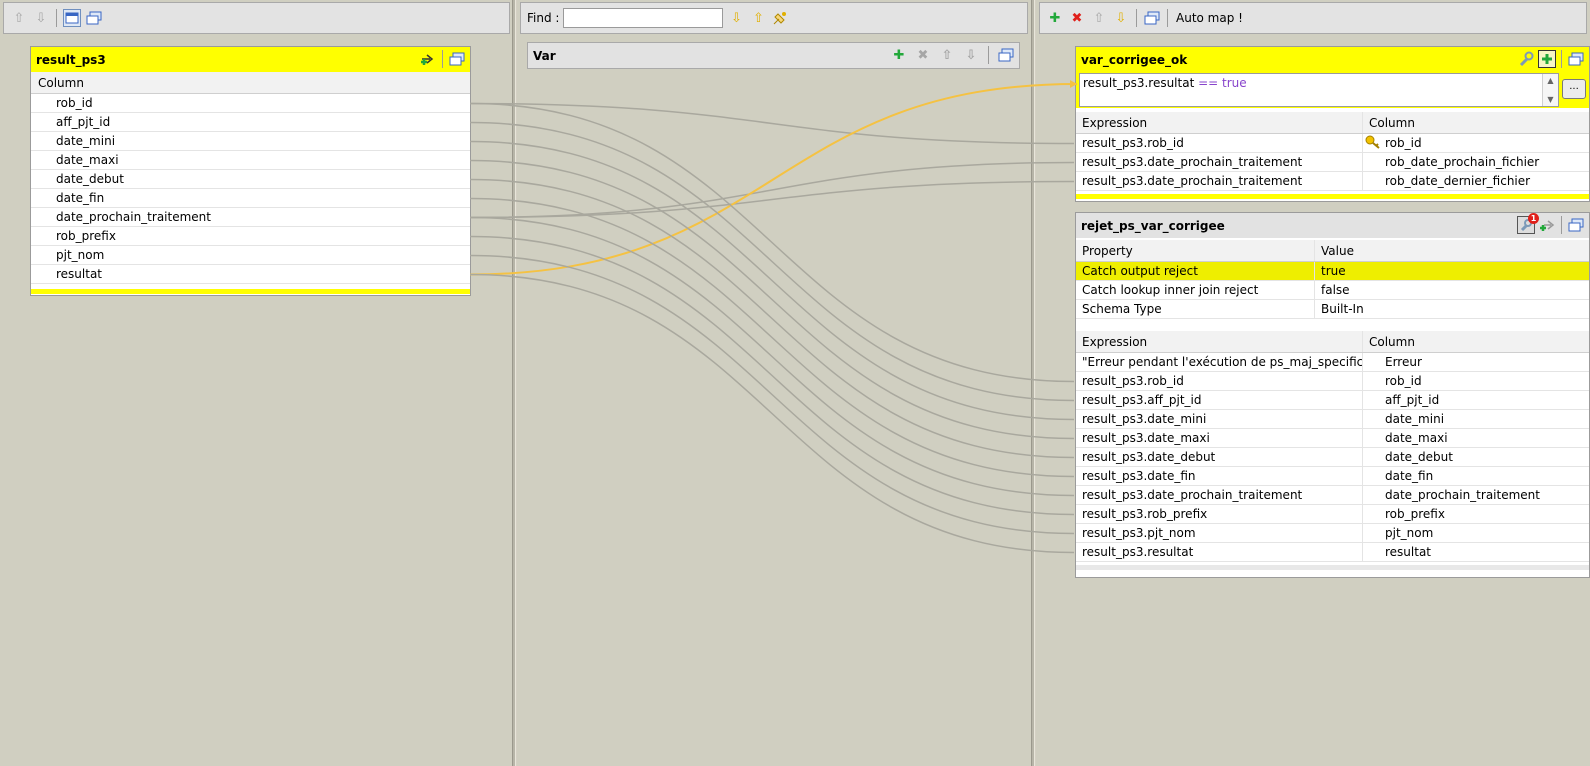 This screenshot has width=1590, height=766. What do you see at coordinates (1134, 59) in the screenshot?
I see `output-ok-title: var_corrigee_ok` at bounding box center [1134, 59].